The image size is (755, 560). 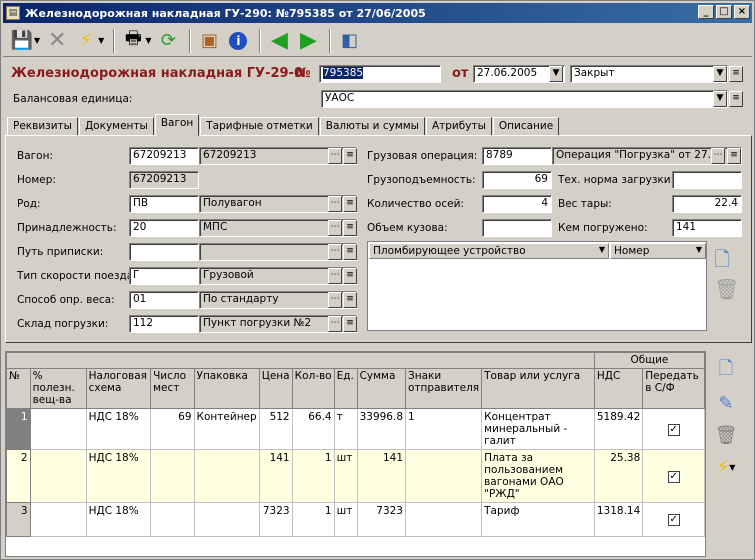 What do you see at coordinates (726, 435) in the screenshot?
I see `trash-icon: 🗑` at bounding box center [726, 435].